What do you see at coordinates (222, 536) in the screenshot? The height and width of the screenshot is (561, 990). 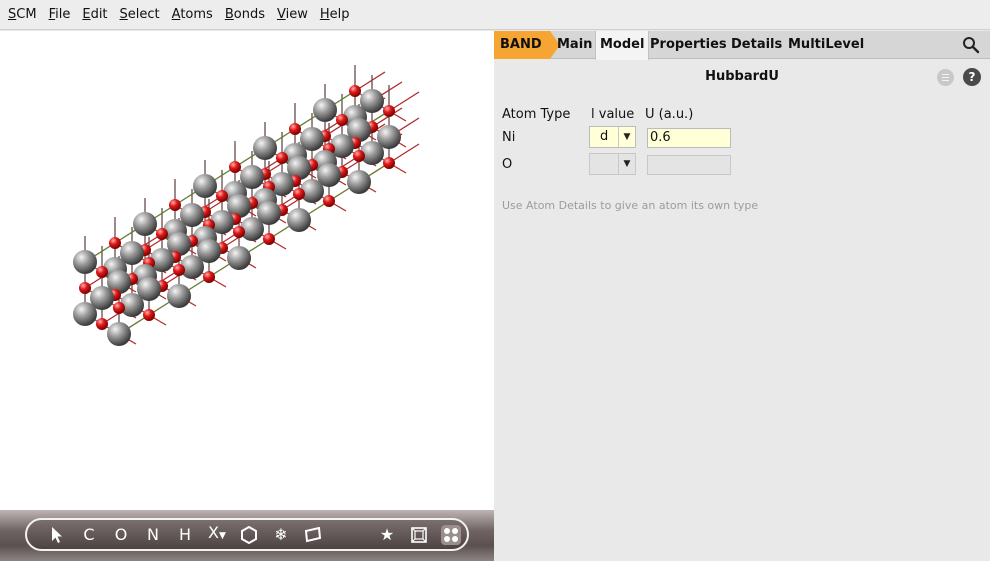 I see `dropdown-triangle-icon: ▼` at bounding box center [222, 536].